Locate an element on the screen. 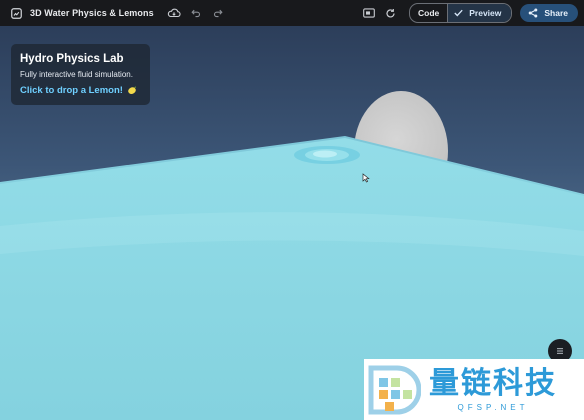  toolbar-left: 3D Water Physics & Lemons is located at coordinates (118, 13).